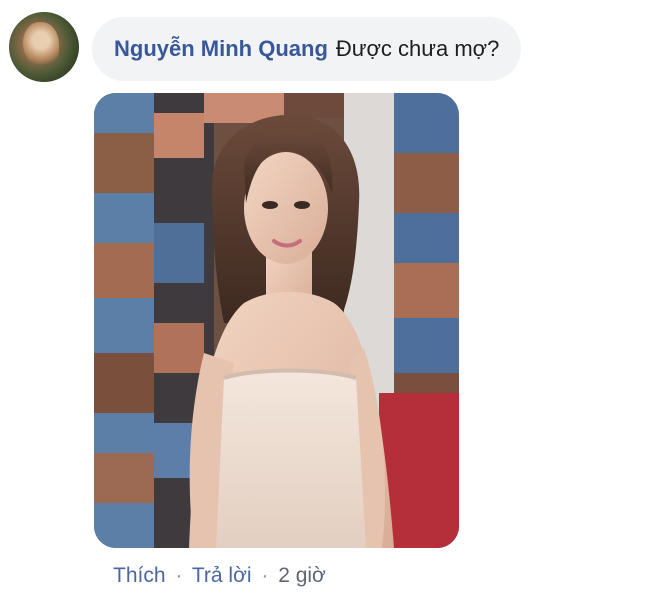 Image resolution: width=660 pixels, height=612 pixels. Describe the element at coordinates (139, 575) in the screenshot. I see `like-link: Thích` at that location.